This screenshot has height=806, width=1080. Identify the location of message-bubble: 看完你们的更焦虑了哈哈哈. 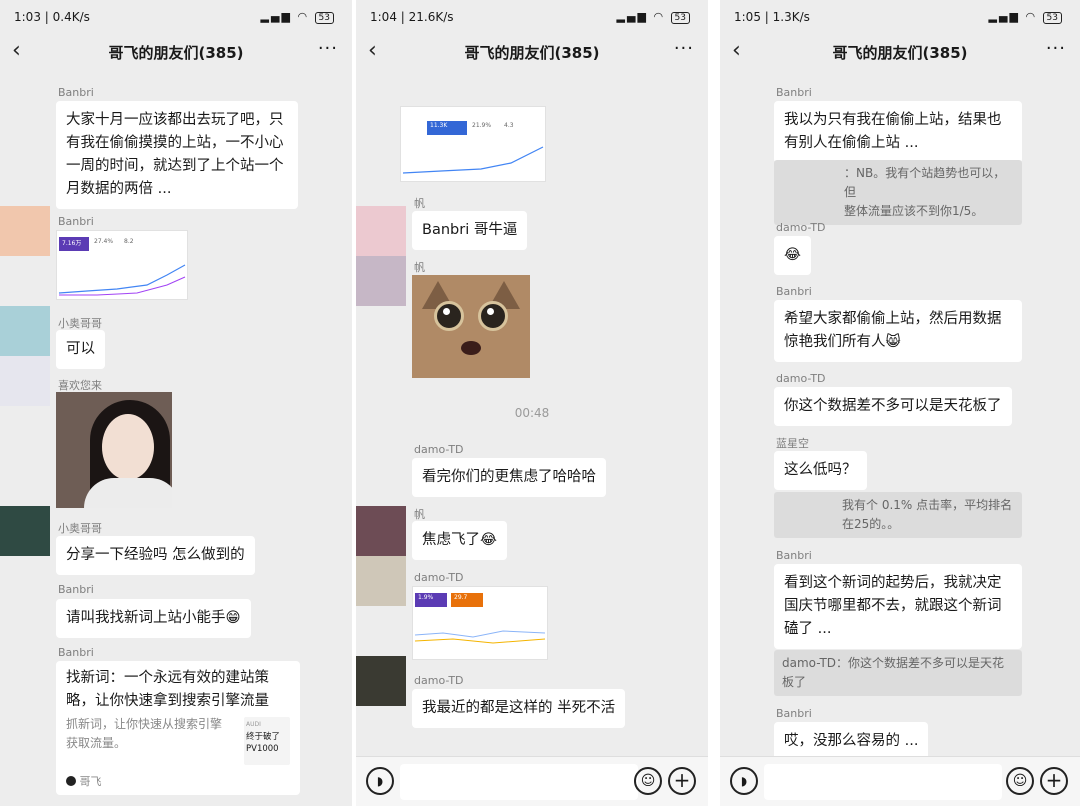
(509, 477).